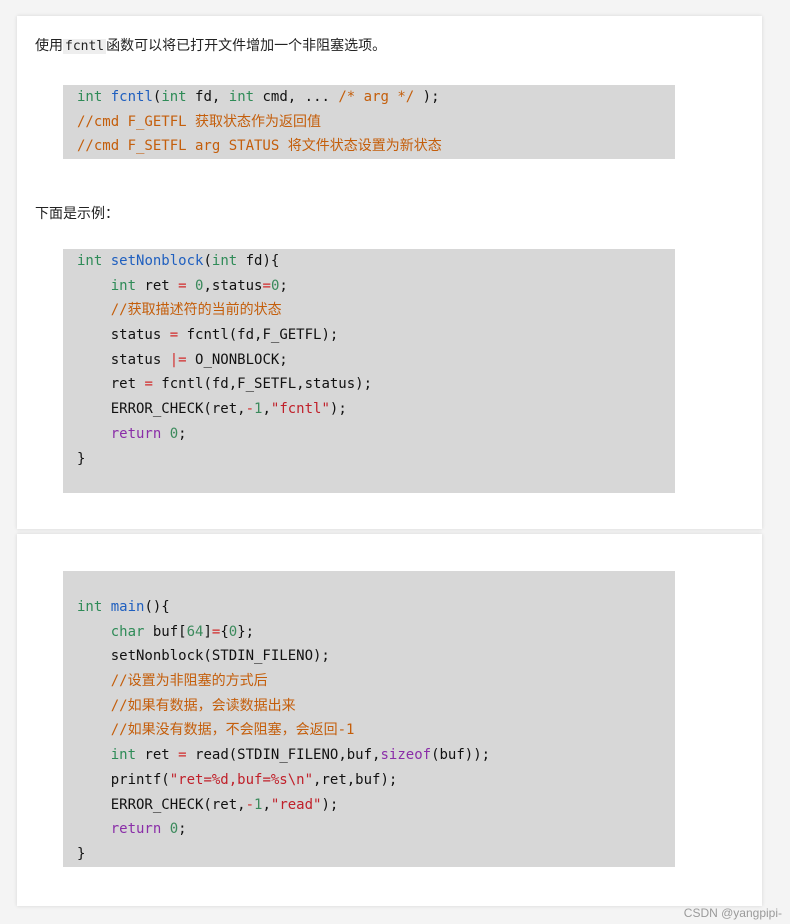 This screenshot has height=924, width=790. I want to click on code-keyword: char, so click(127, 631).